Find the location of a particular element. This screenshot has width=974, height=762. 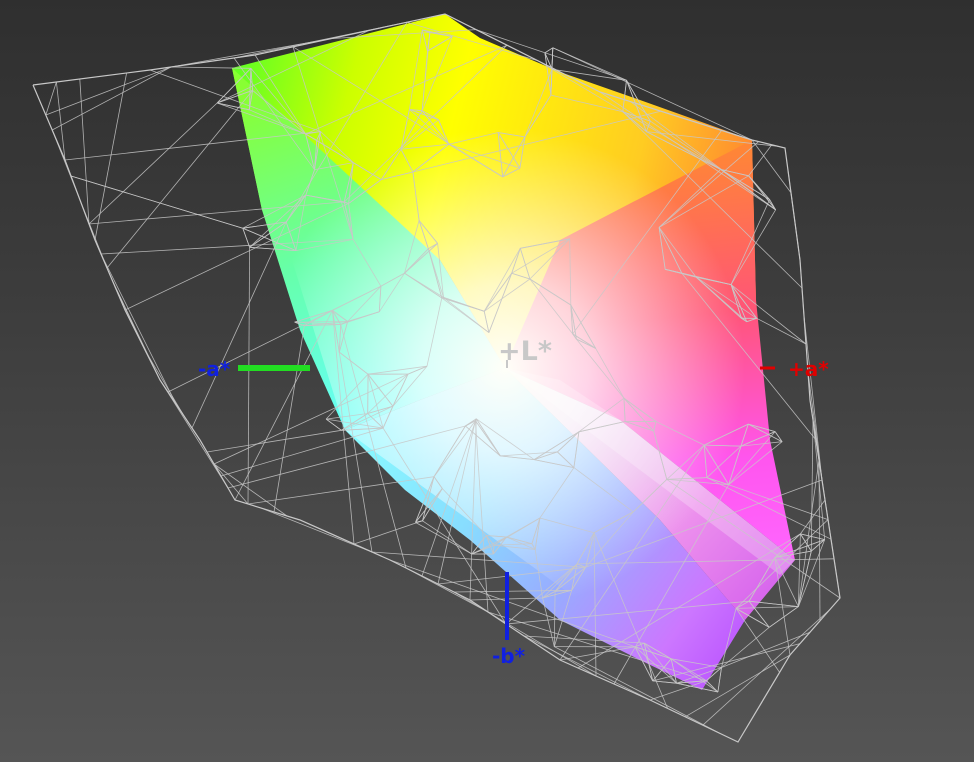

a-pos-axis-label: +a* is located at coordinates (808, 369).